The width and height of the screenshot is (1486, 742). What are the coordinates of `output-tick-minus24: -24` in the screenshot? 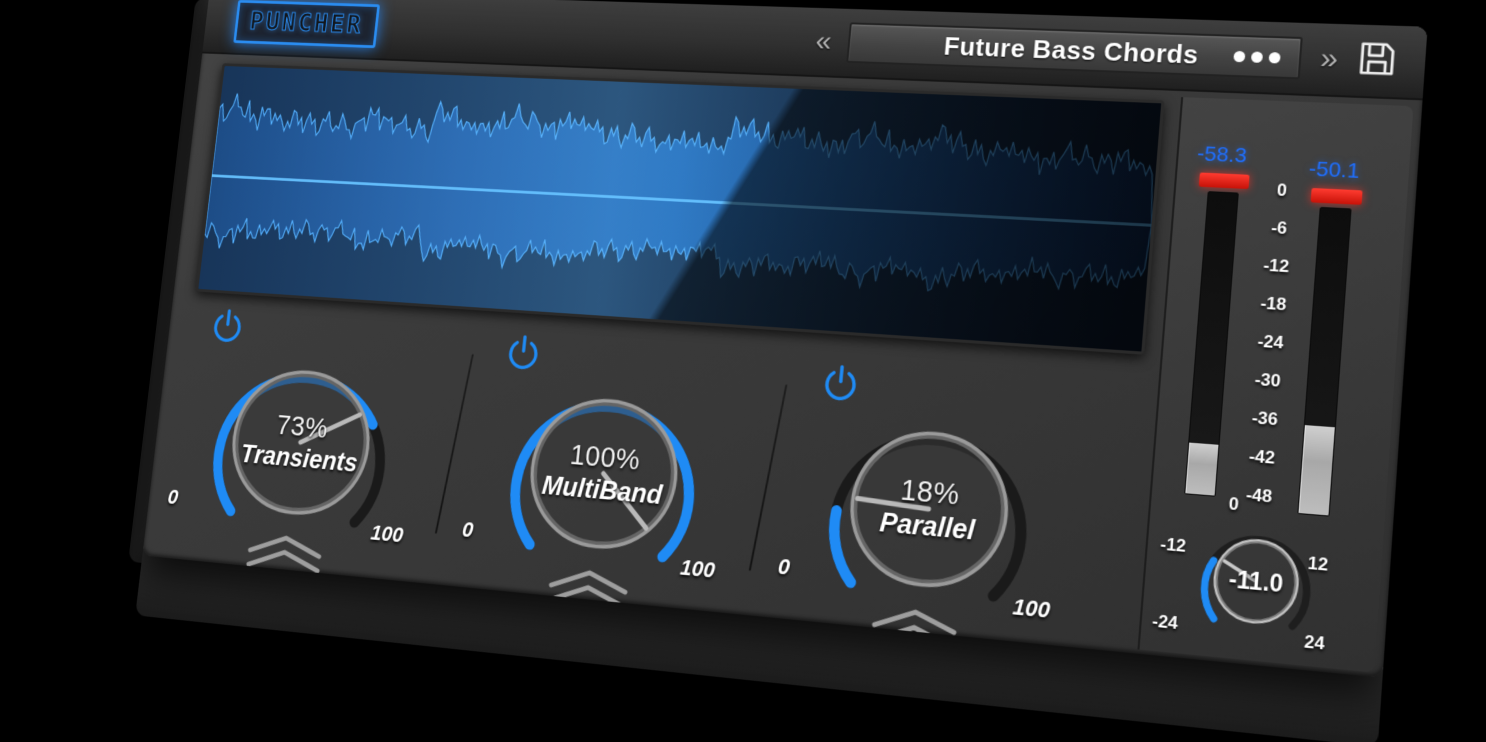 It's located at (1165, 622).